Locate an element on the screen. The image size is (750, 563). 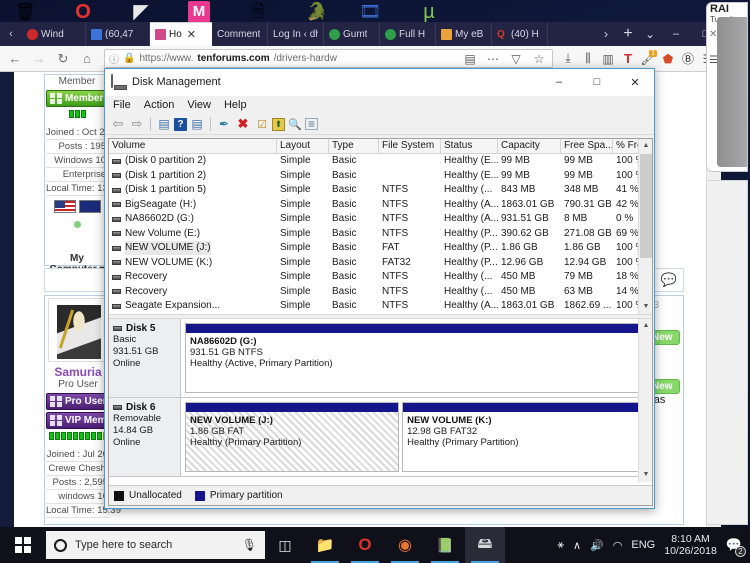
taskbar-item-firefox: ◉ is located at coordinates (405, 545).